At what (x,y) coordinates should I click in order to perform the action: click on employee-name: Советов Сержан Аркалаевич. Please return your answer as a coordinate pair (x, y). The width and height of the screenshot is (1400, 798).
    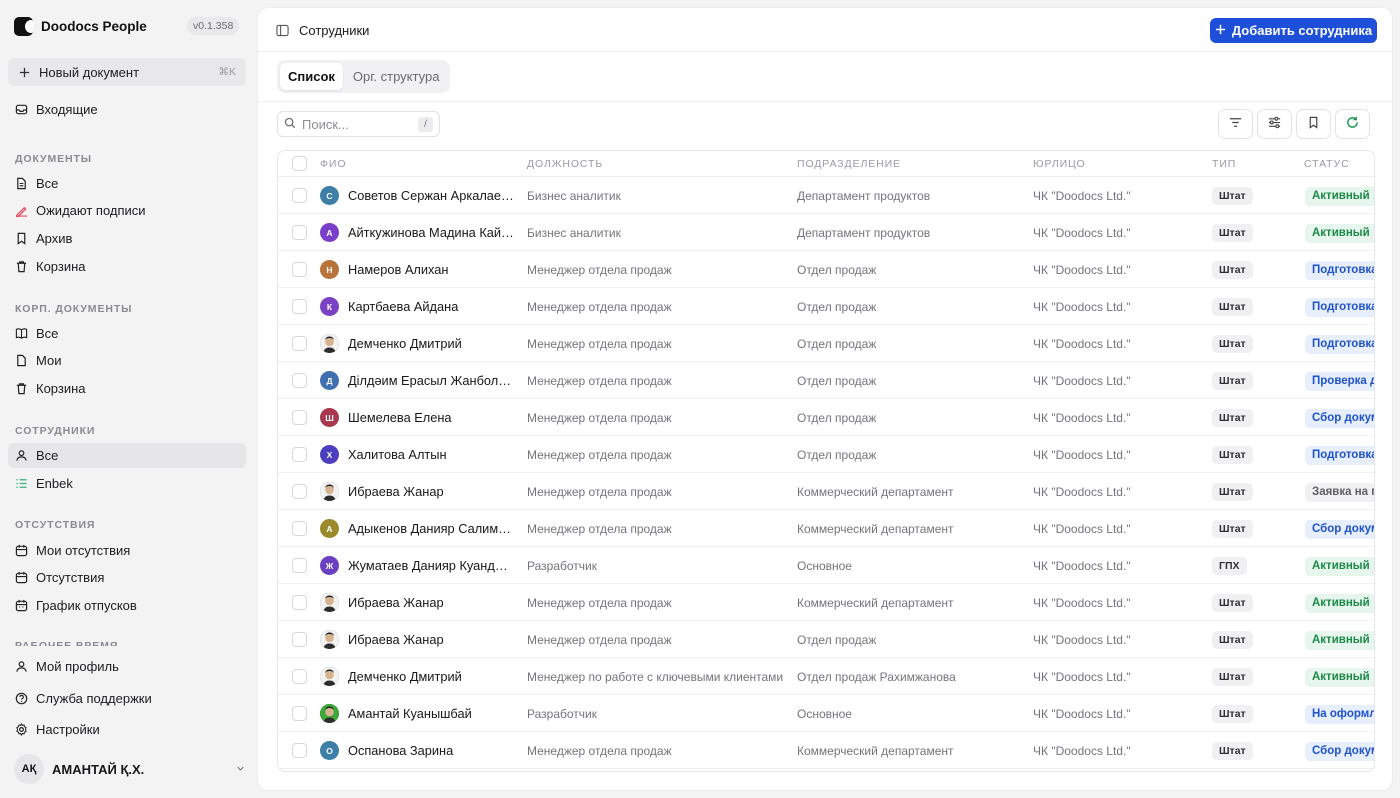
    Looking at the image, I should click on (431, 195).